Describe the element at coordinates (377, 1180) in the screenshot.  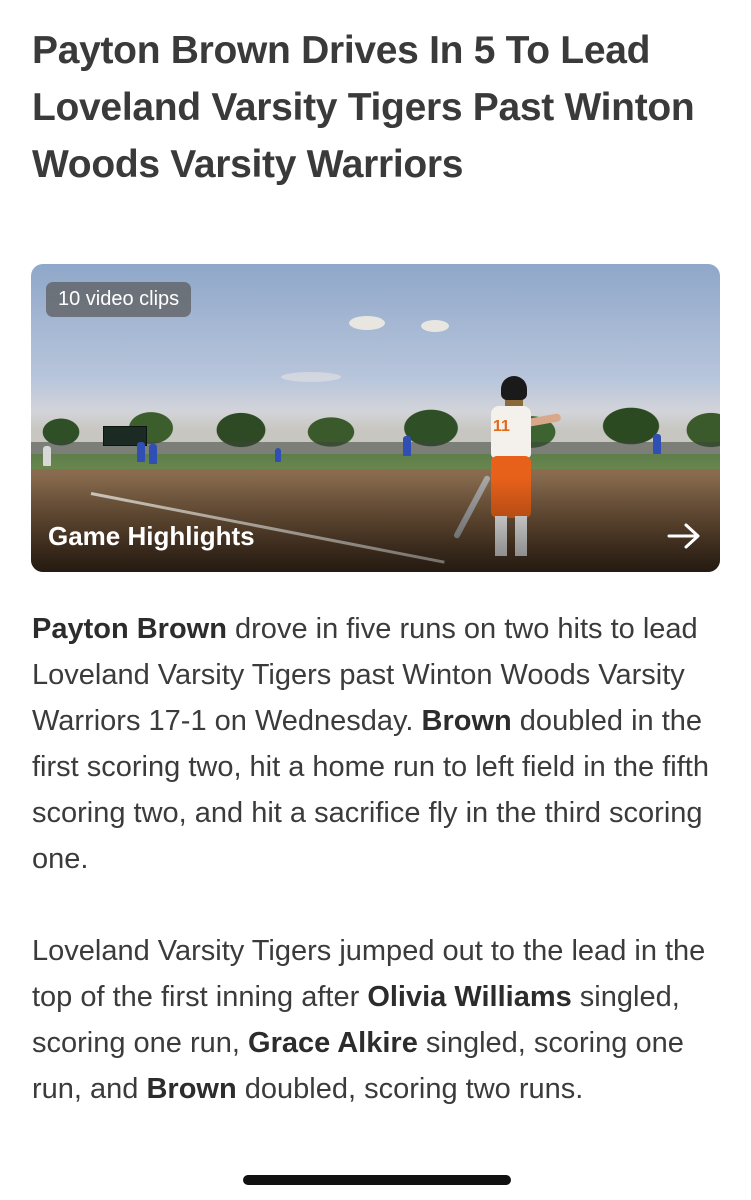
I see `home-indicator` at that location.